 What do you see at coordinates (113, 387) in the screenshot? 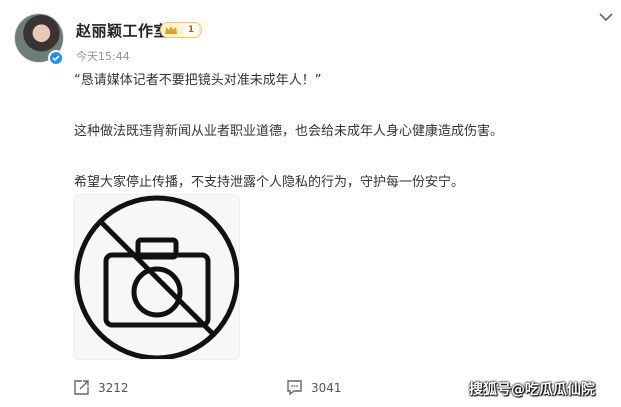
I see `repost-count: 3212` at bounding box center [113, 387].